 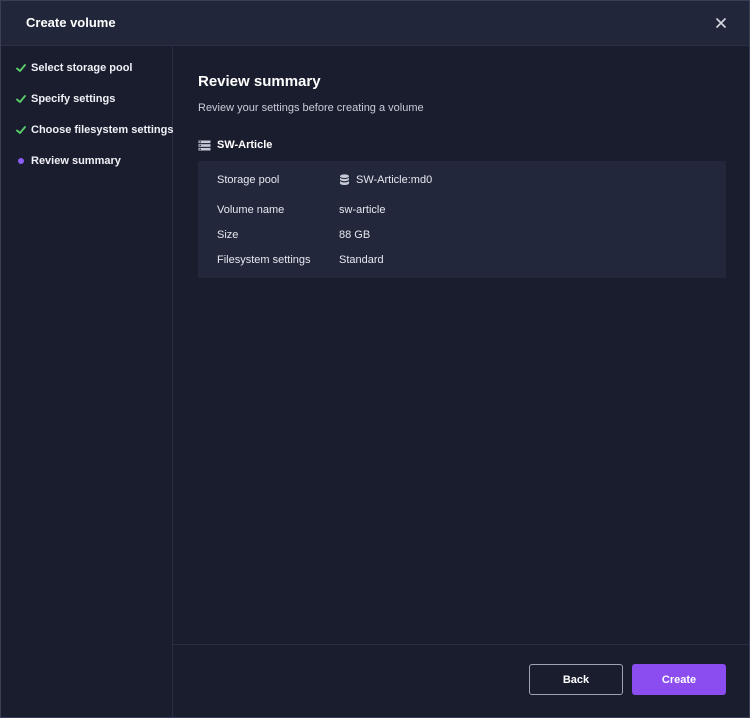 I want to click on create-button: Create, so click(x=679, y=679).